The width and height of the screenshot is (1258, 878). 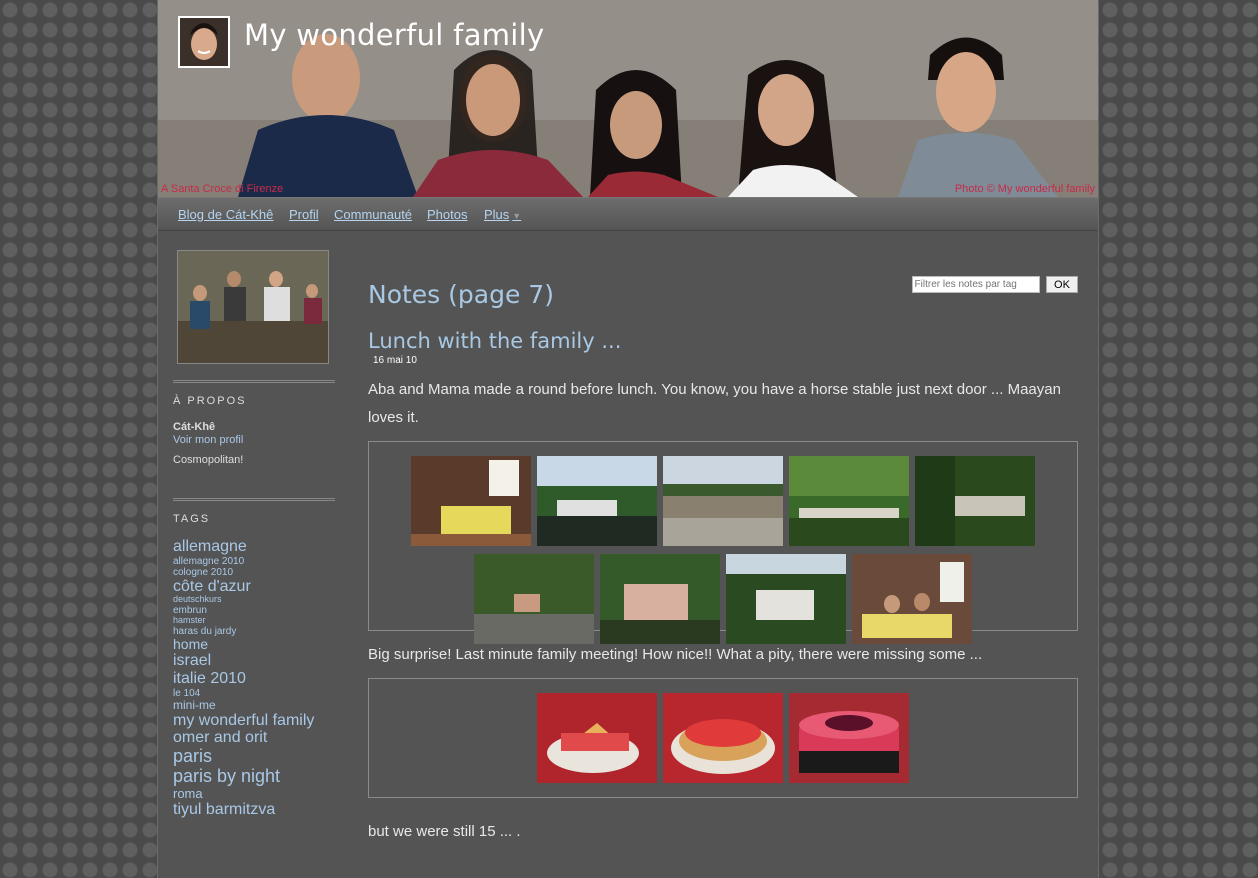 What do you see at coordinates (254, 587) in the screenshot?
I see `tag-link: côte d'azur` at bounding box center [254, 587].